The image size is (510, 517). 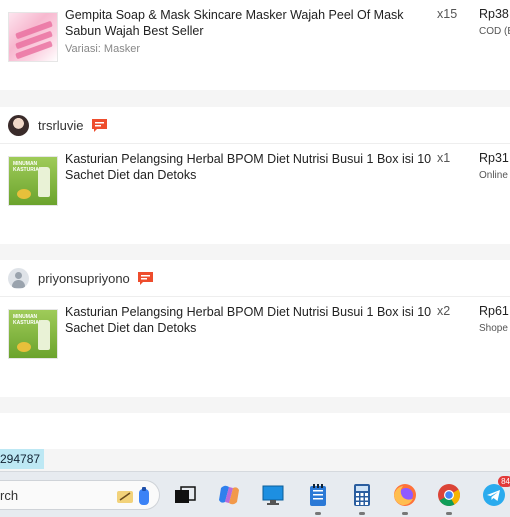 What do you see at coordinates (9, 495) in the screenshot?
I see `search-text: rch` at bounding box center [9, 495].